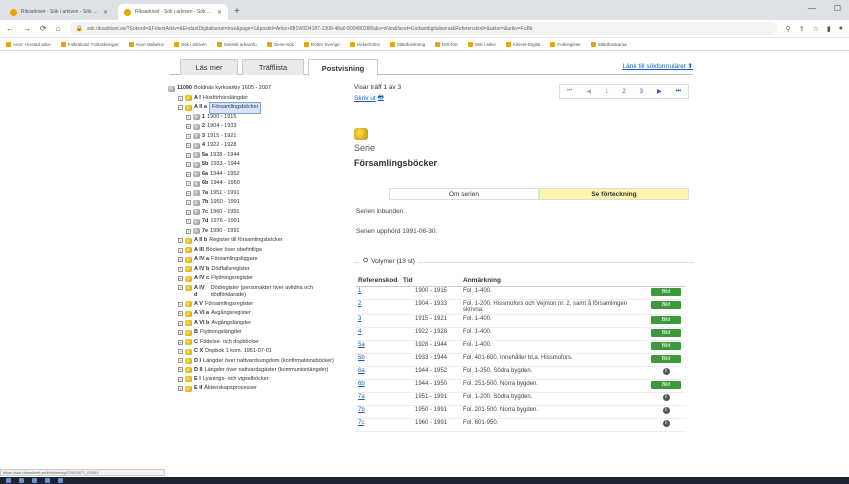 This screenshot has height=484, width=849. I want to click on tree-node: + A VI b Avgångslängder, so click(255, 324).